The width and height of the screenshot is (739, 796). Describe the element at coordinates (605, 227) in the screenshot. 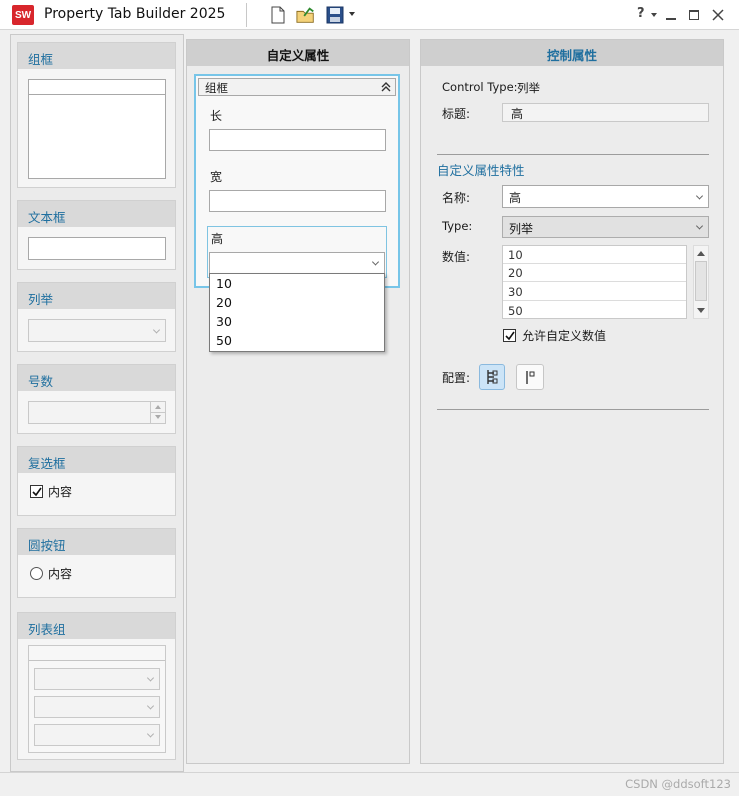

I see `type-combo: 列举` at that location.